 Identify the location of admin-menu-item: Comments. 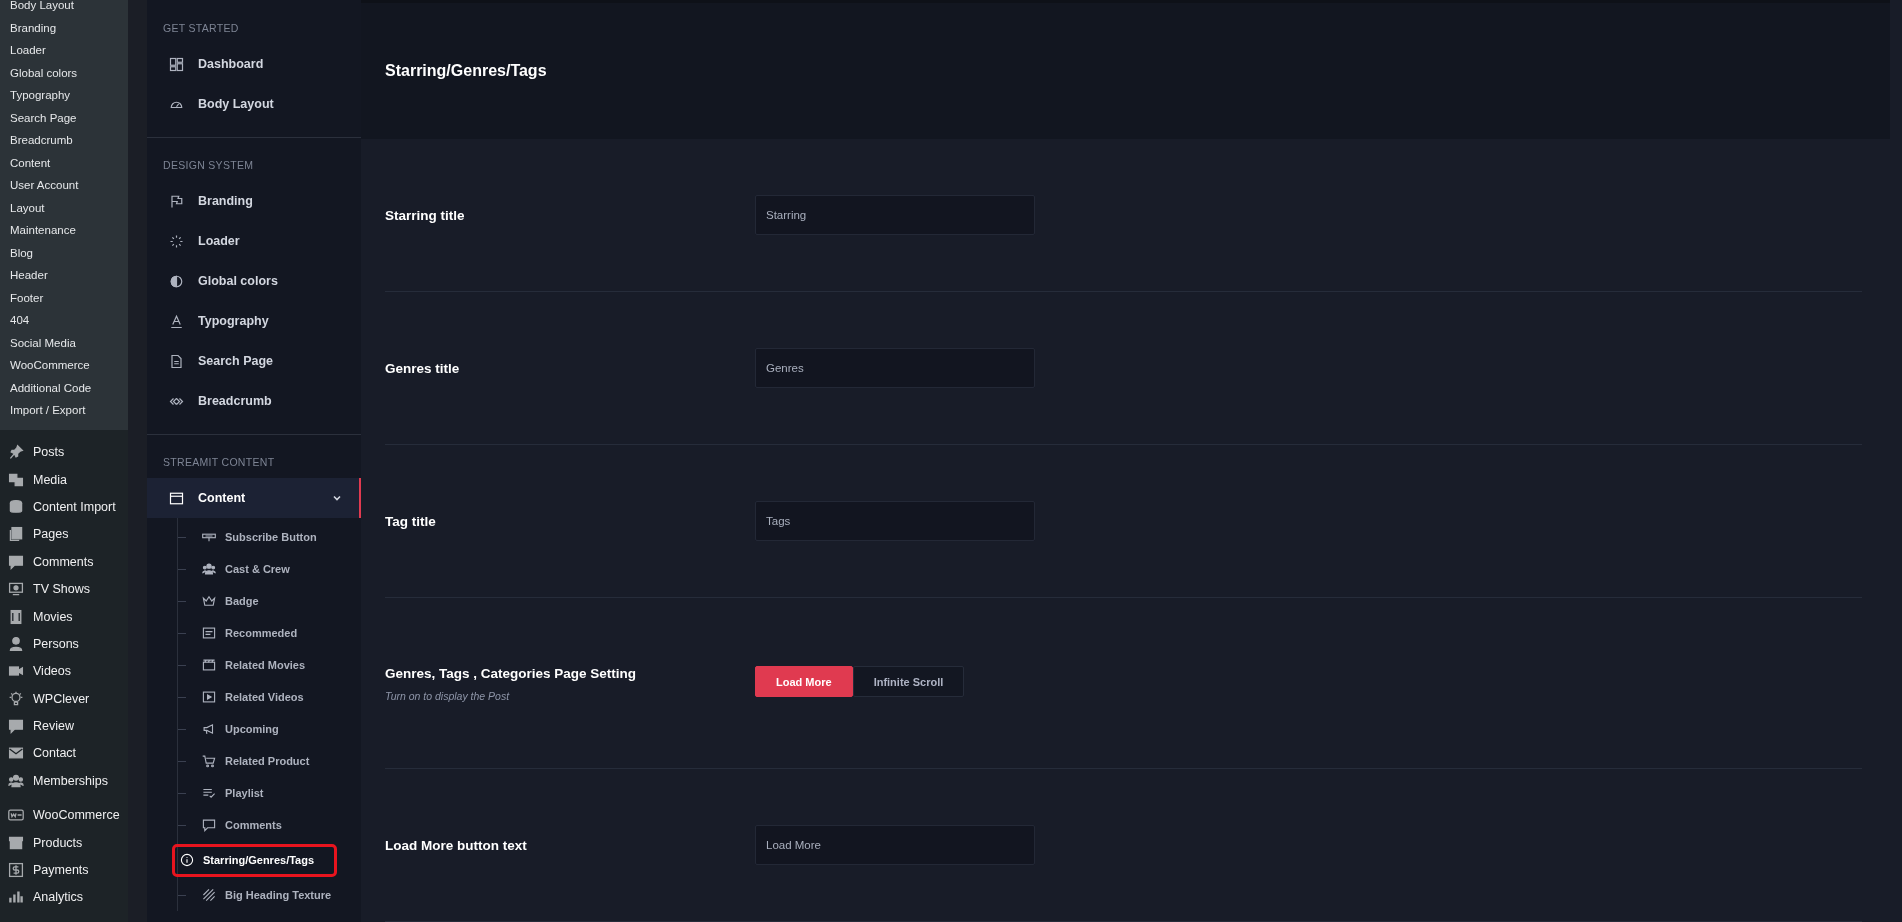
(64, 562).